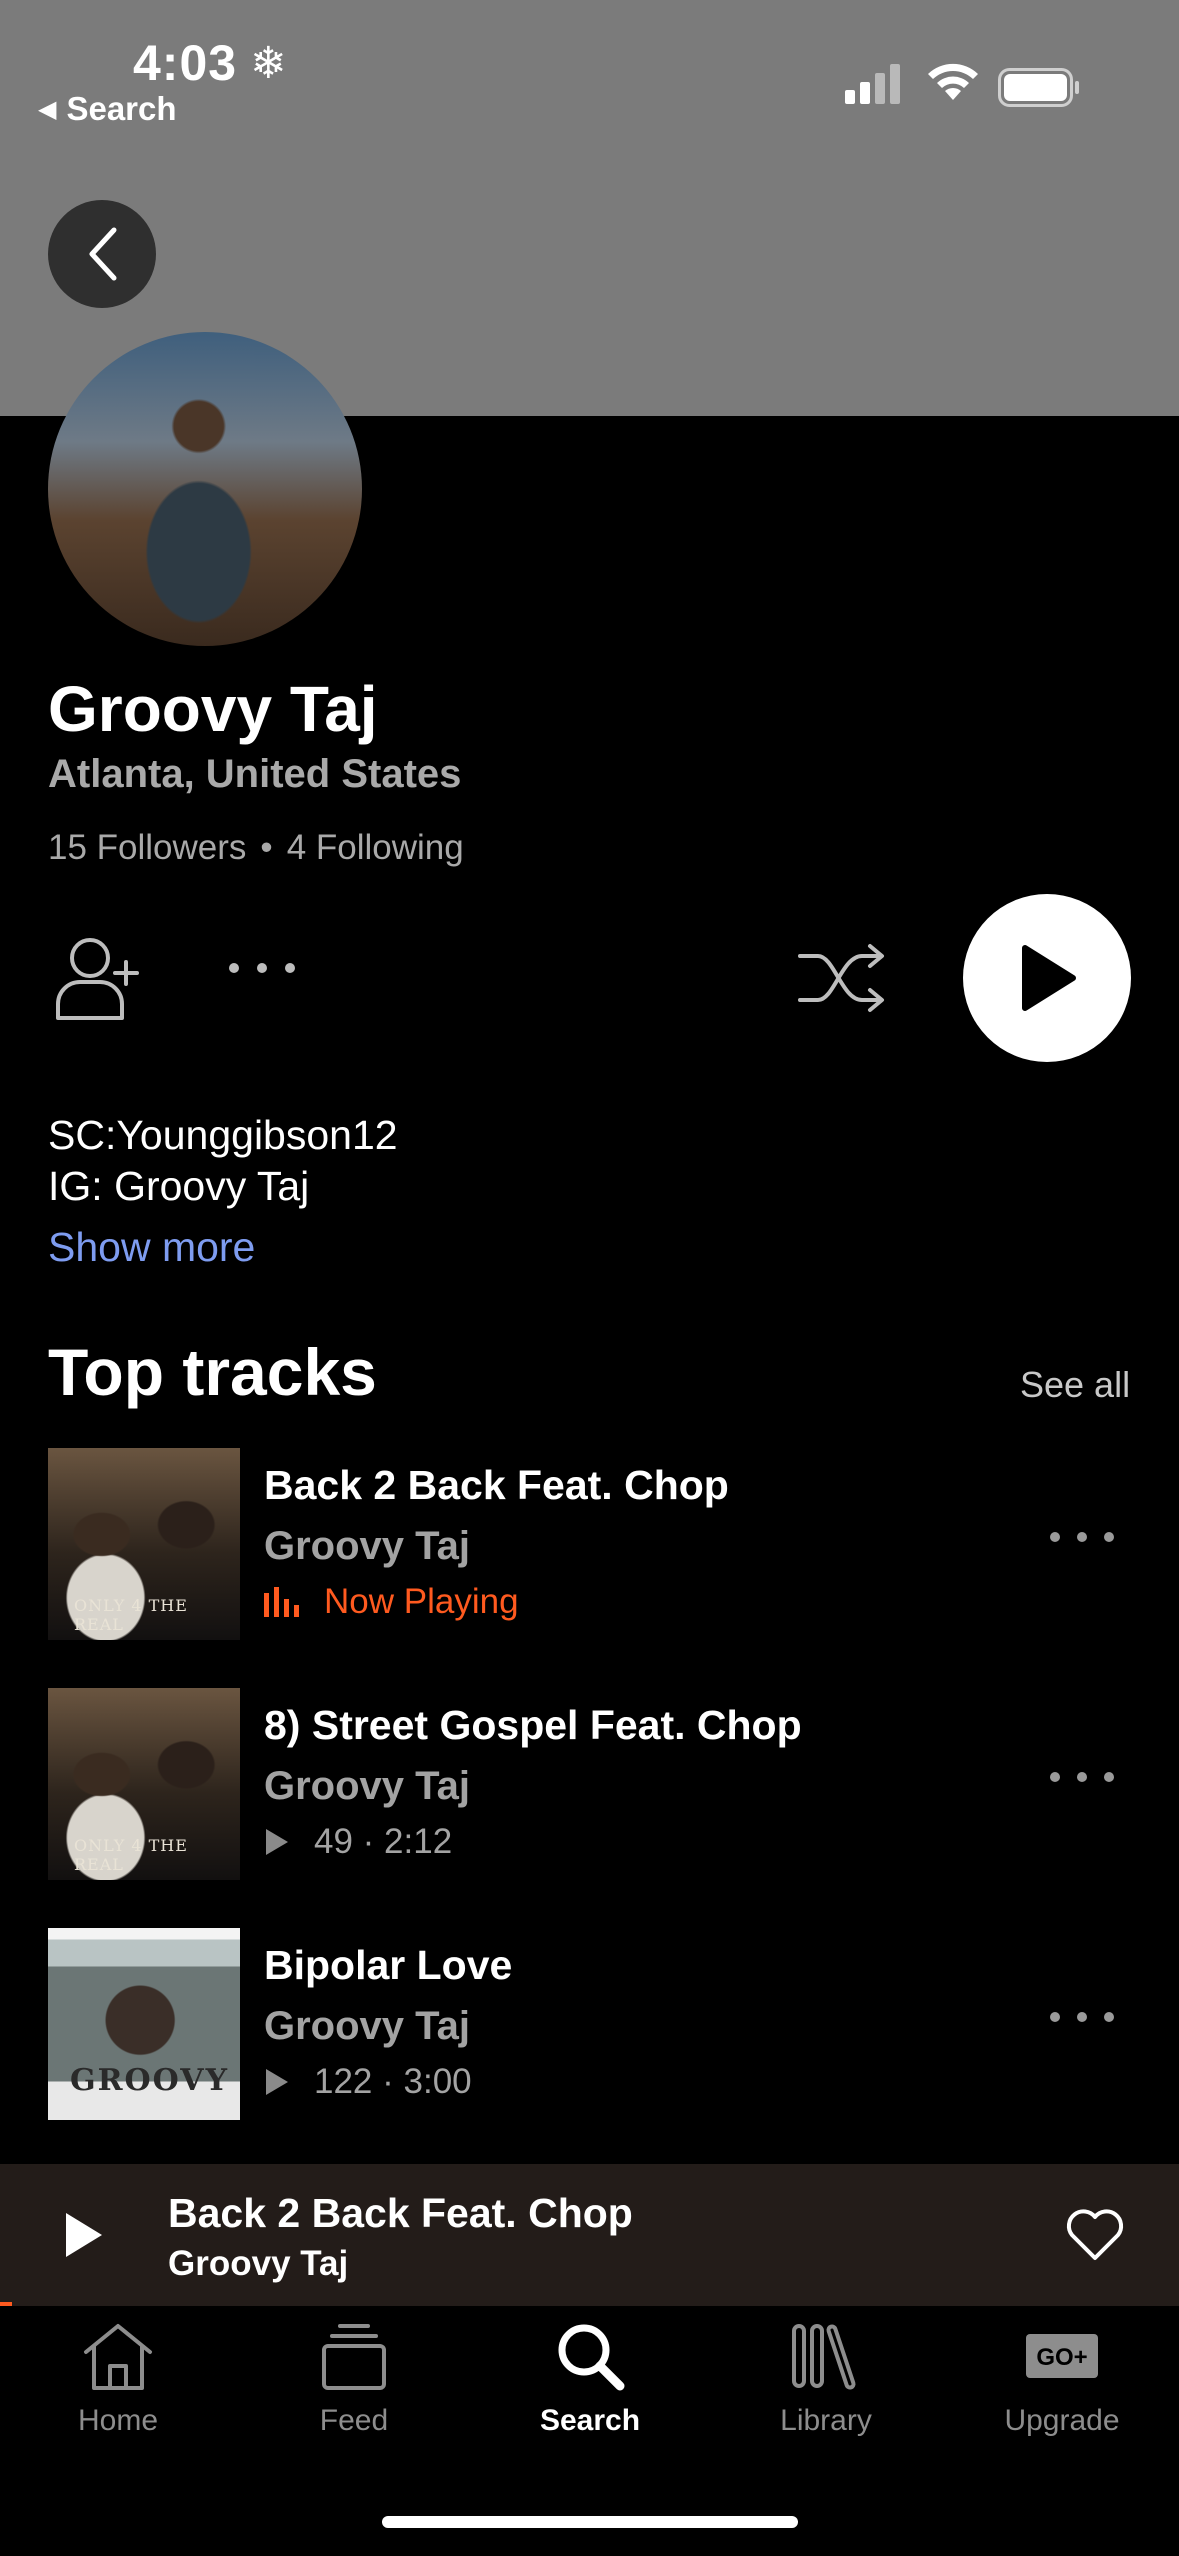  What do you see at coordinates (144, 2024) in the screenshot?
I see `track-artwork: GROOVY` at bounding box center [144, 2024].